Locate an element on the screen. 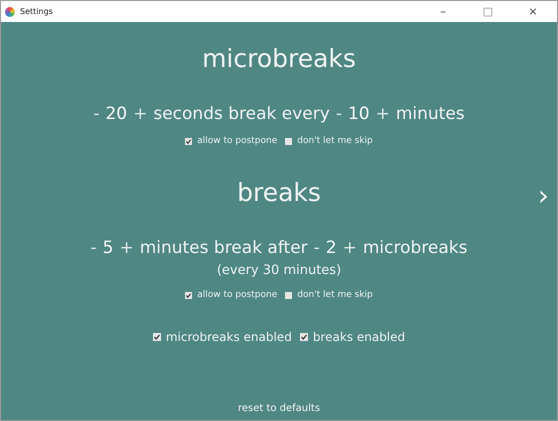 The height and width of the screenshot is (421, 558). app-icon is located at coordinates (10, 11).